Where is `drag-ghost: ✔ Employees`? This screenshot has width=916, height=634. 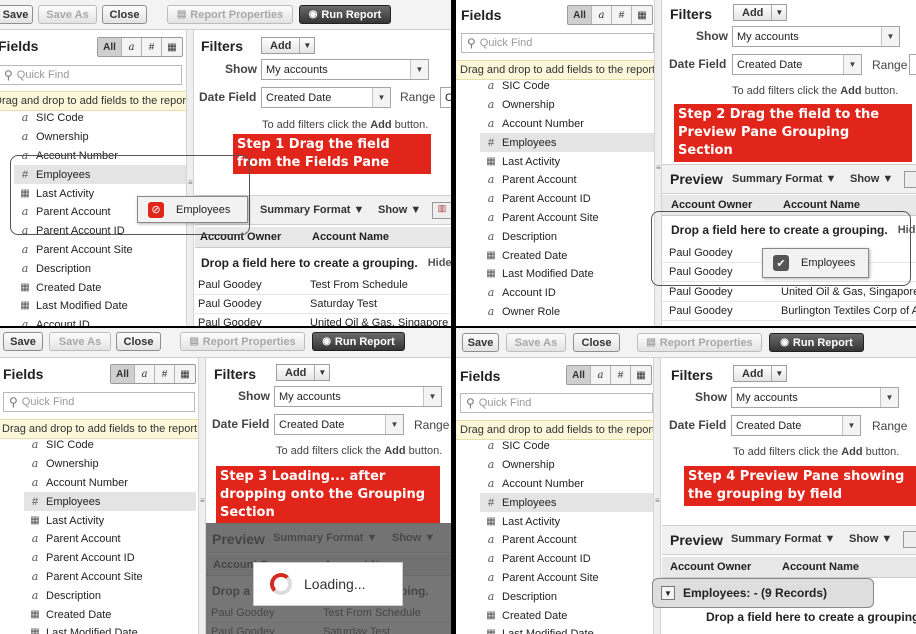
drag-ghost: ✔ Employees is located at coordinates (815, 263).